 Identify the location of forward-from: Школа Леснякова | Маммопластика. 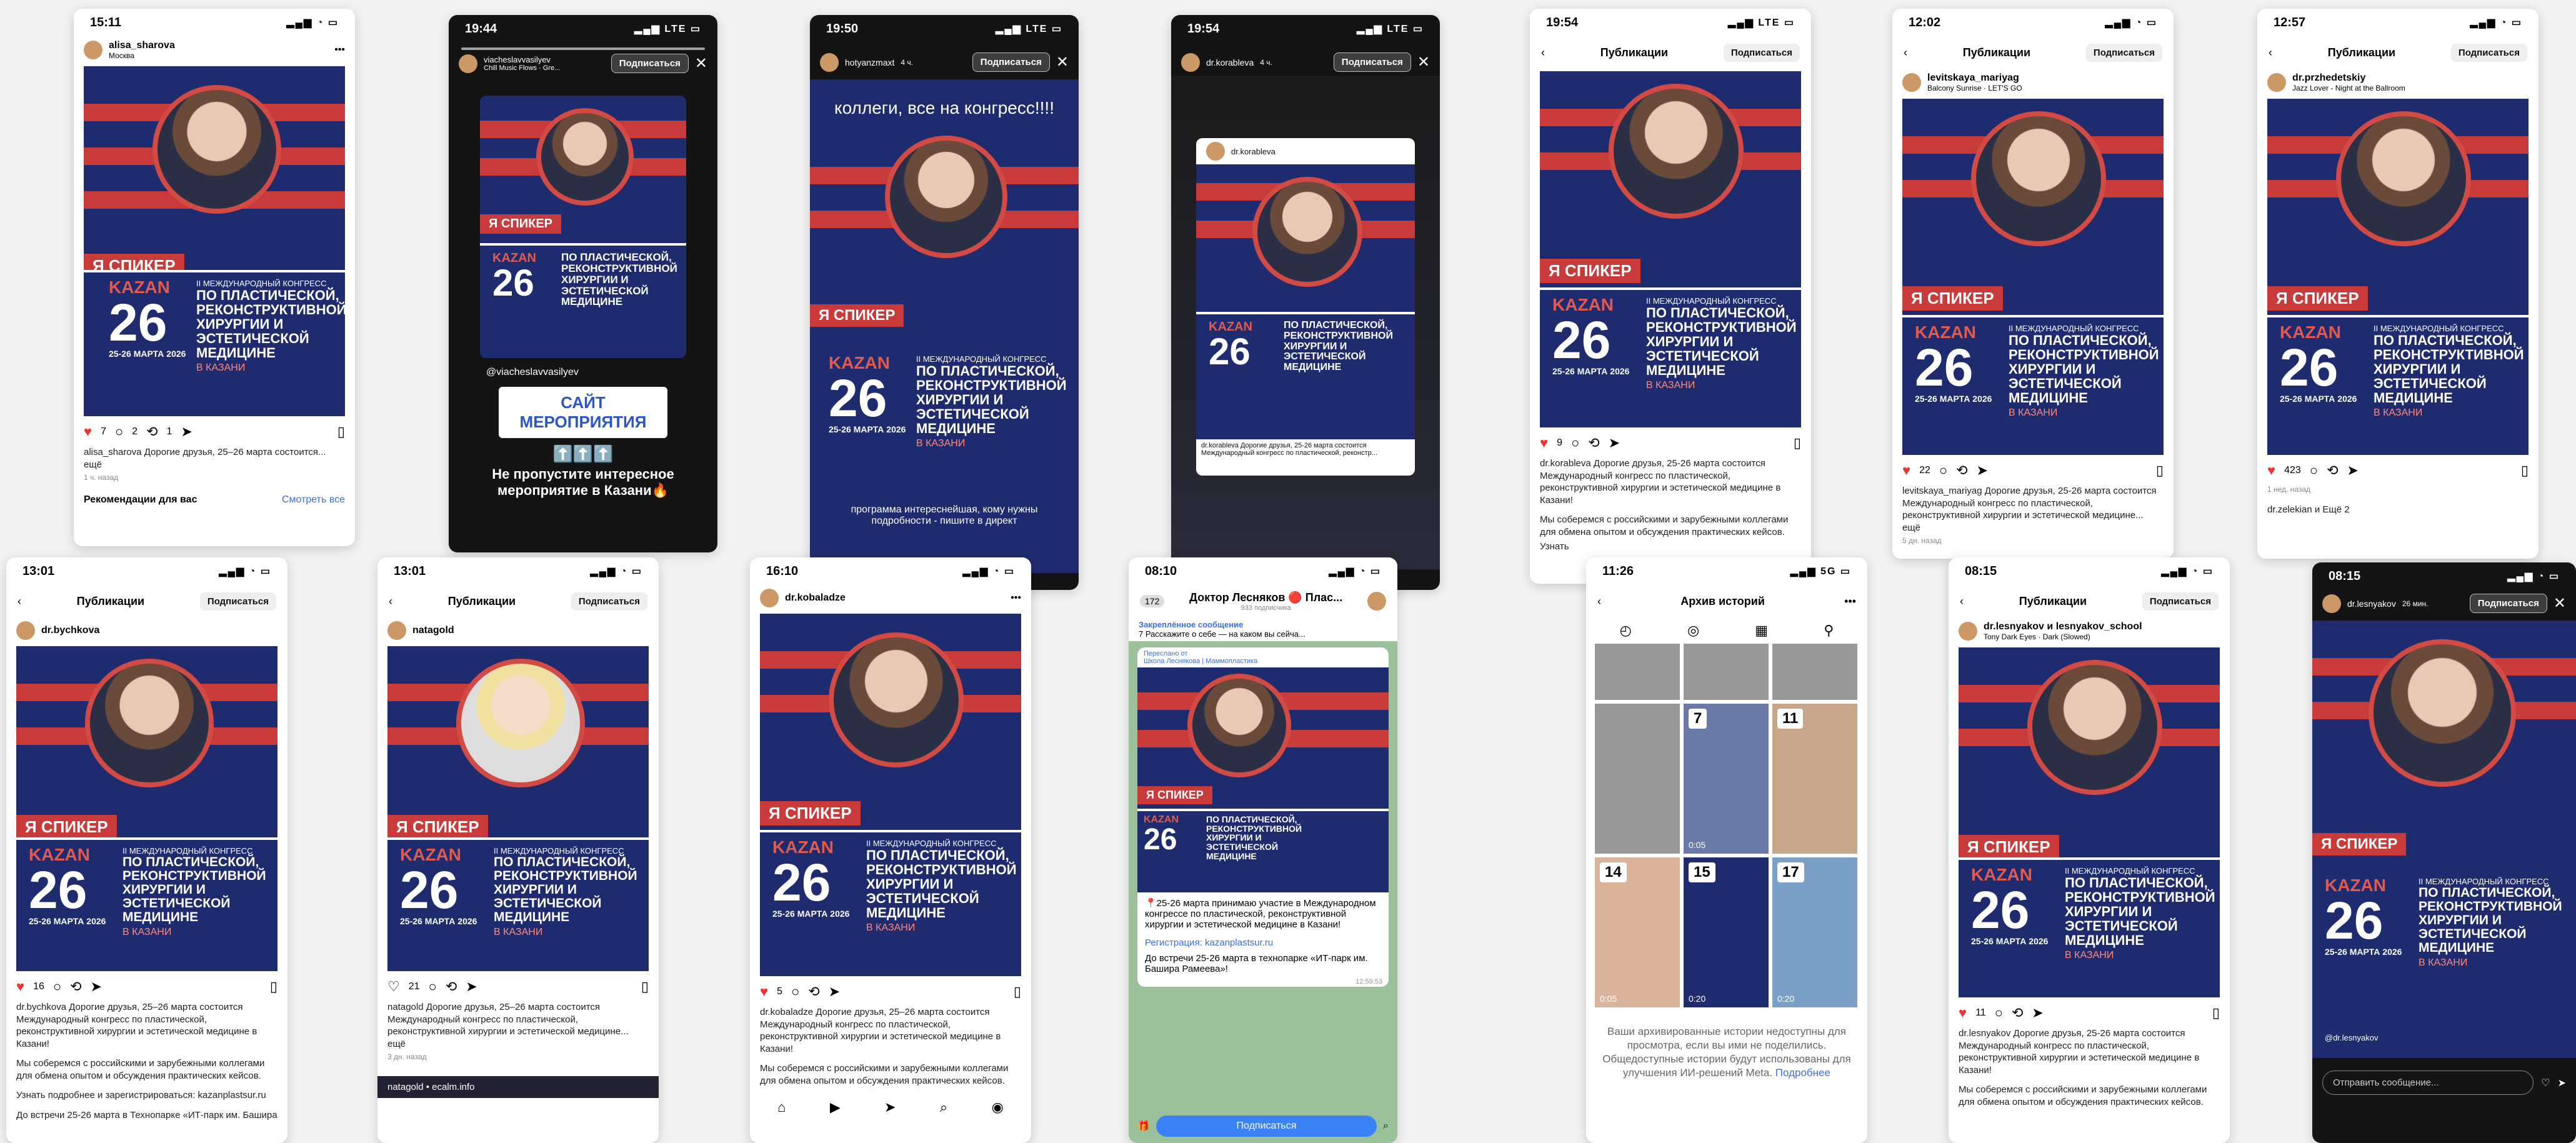
(1200, 661).